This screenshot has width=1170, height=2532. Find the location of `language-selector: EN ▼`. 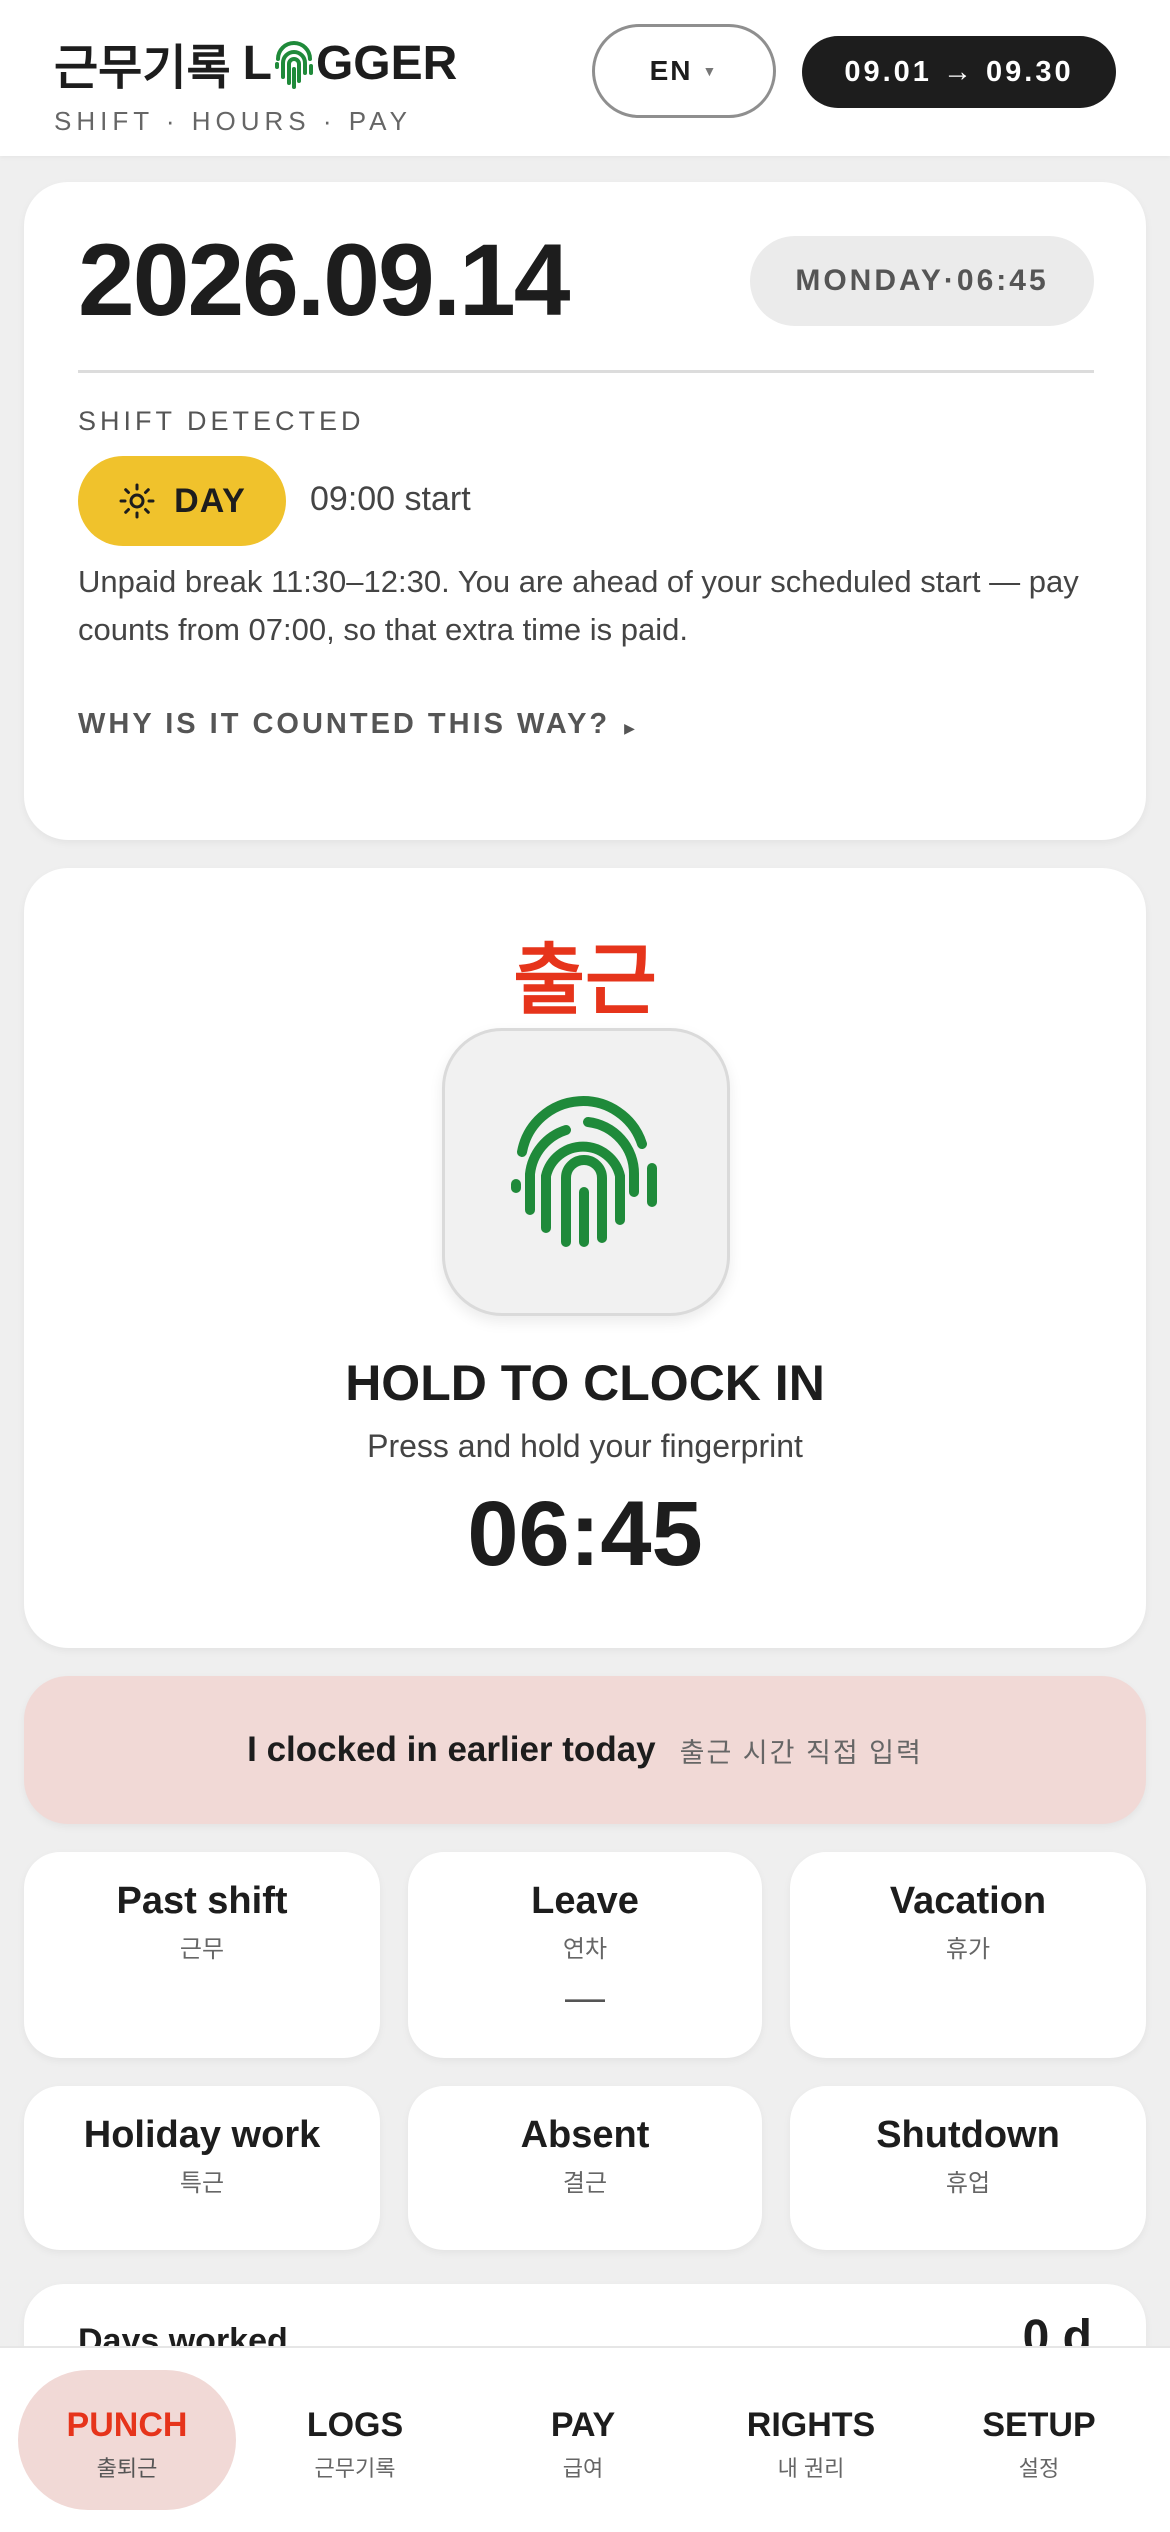

language-selector: EN ▼ is located at coordinates (684, 71).